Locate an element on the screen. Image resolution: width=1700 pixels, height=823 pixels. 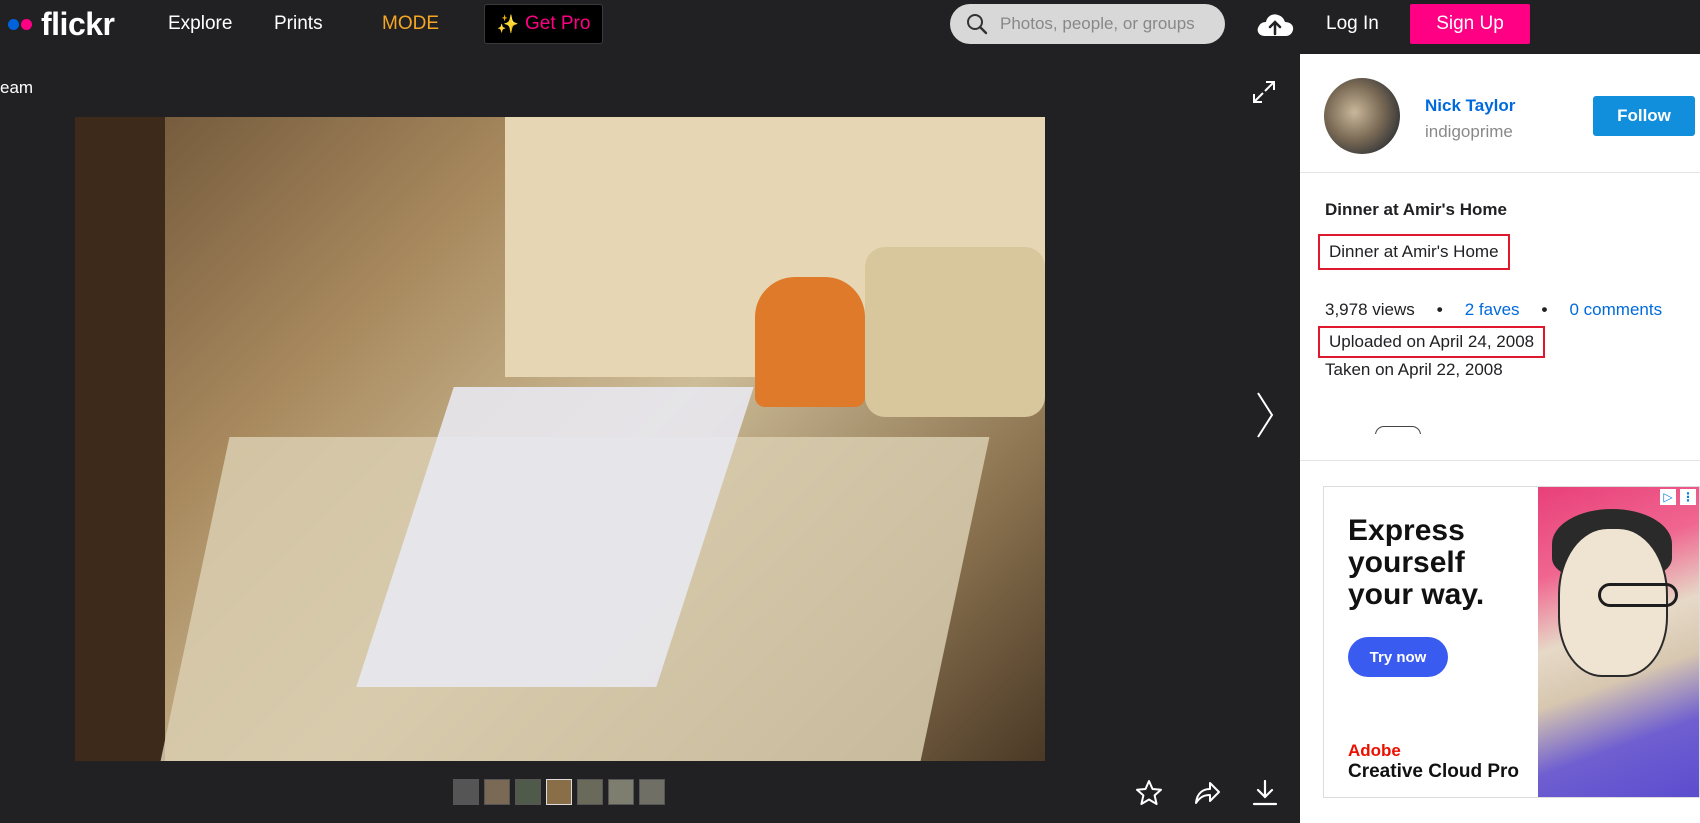
sparkle-icon: ✨ is located at coordinates (507, 23).